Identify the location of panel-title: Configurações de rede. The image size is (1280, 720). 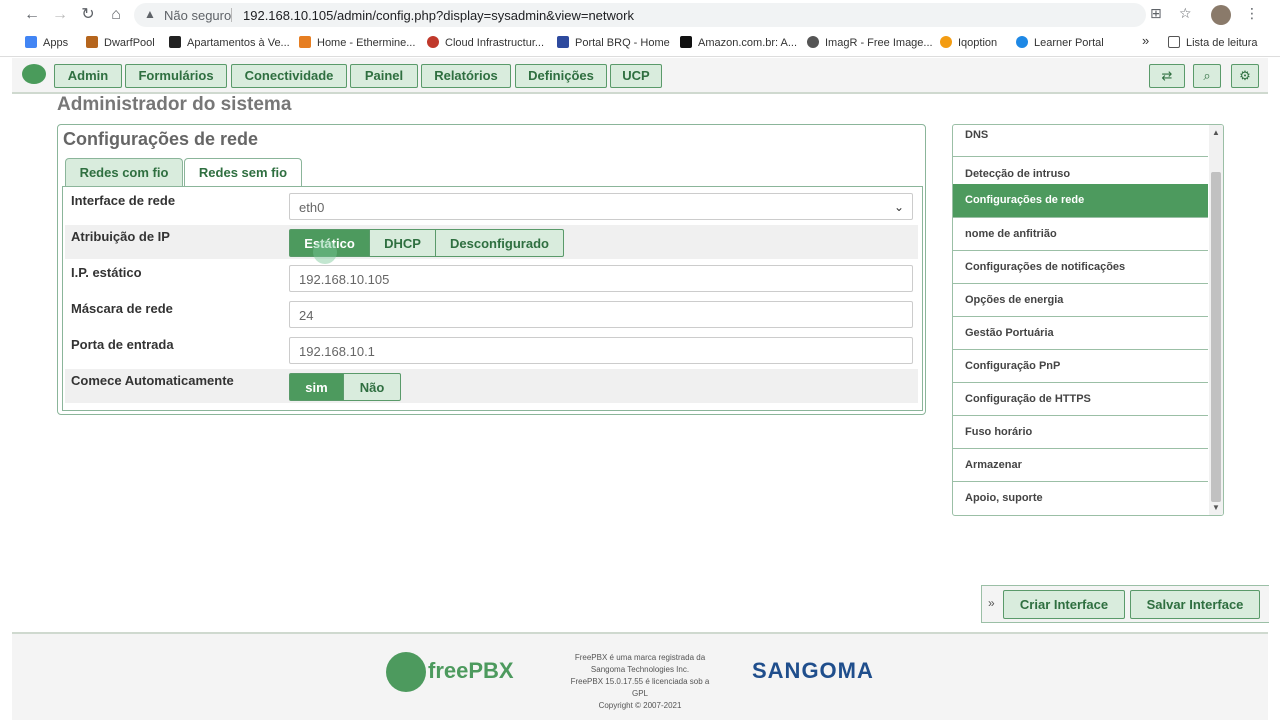
(161, 139).